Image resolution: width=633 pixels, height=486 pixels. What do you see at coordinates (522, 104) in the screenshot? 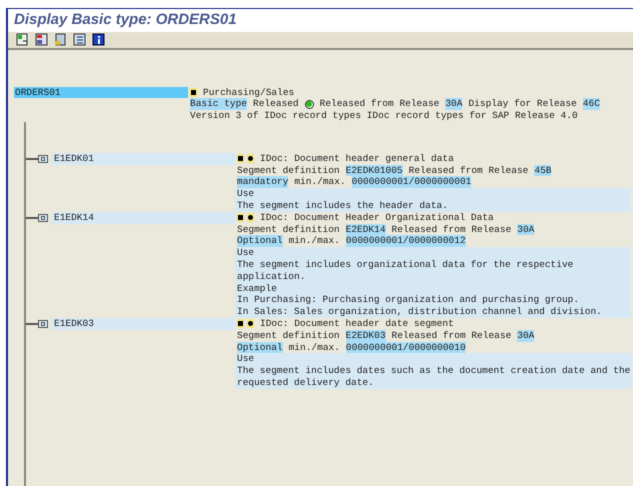
I see `text-line: Display for Release` at bounding box center [522, 104].